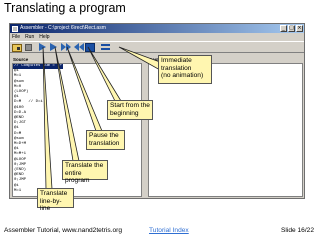 This screenshot has width=320, height=240. I want to click on source-line: M=1, so click(77, 191).